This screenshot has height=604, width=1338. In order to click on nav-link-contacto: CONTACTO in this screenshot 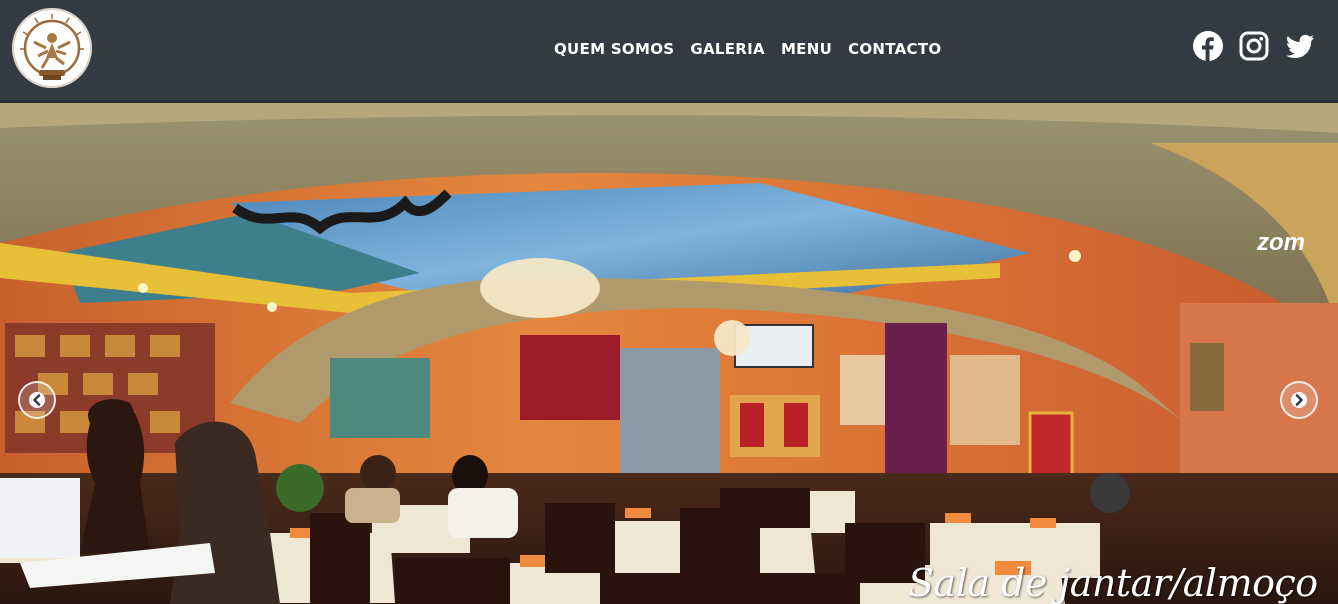, I will do `click(894, 49)`.